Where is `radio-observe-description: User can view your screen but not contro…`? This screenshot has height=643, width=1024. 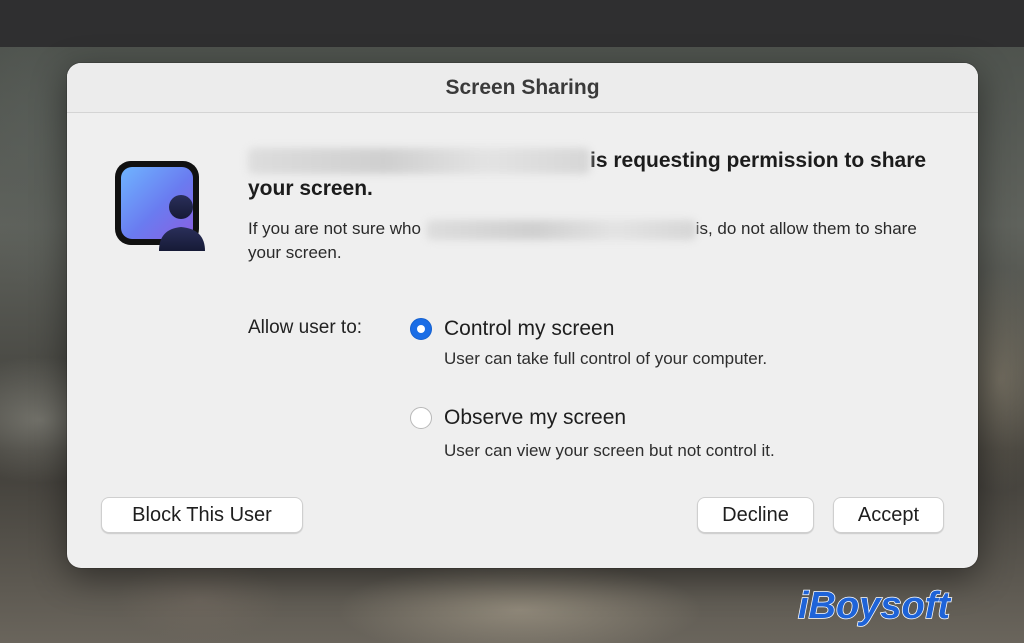 radio-observe-description: User can view your screen but not contro… is located at coordinates (609, 450).